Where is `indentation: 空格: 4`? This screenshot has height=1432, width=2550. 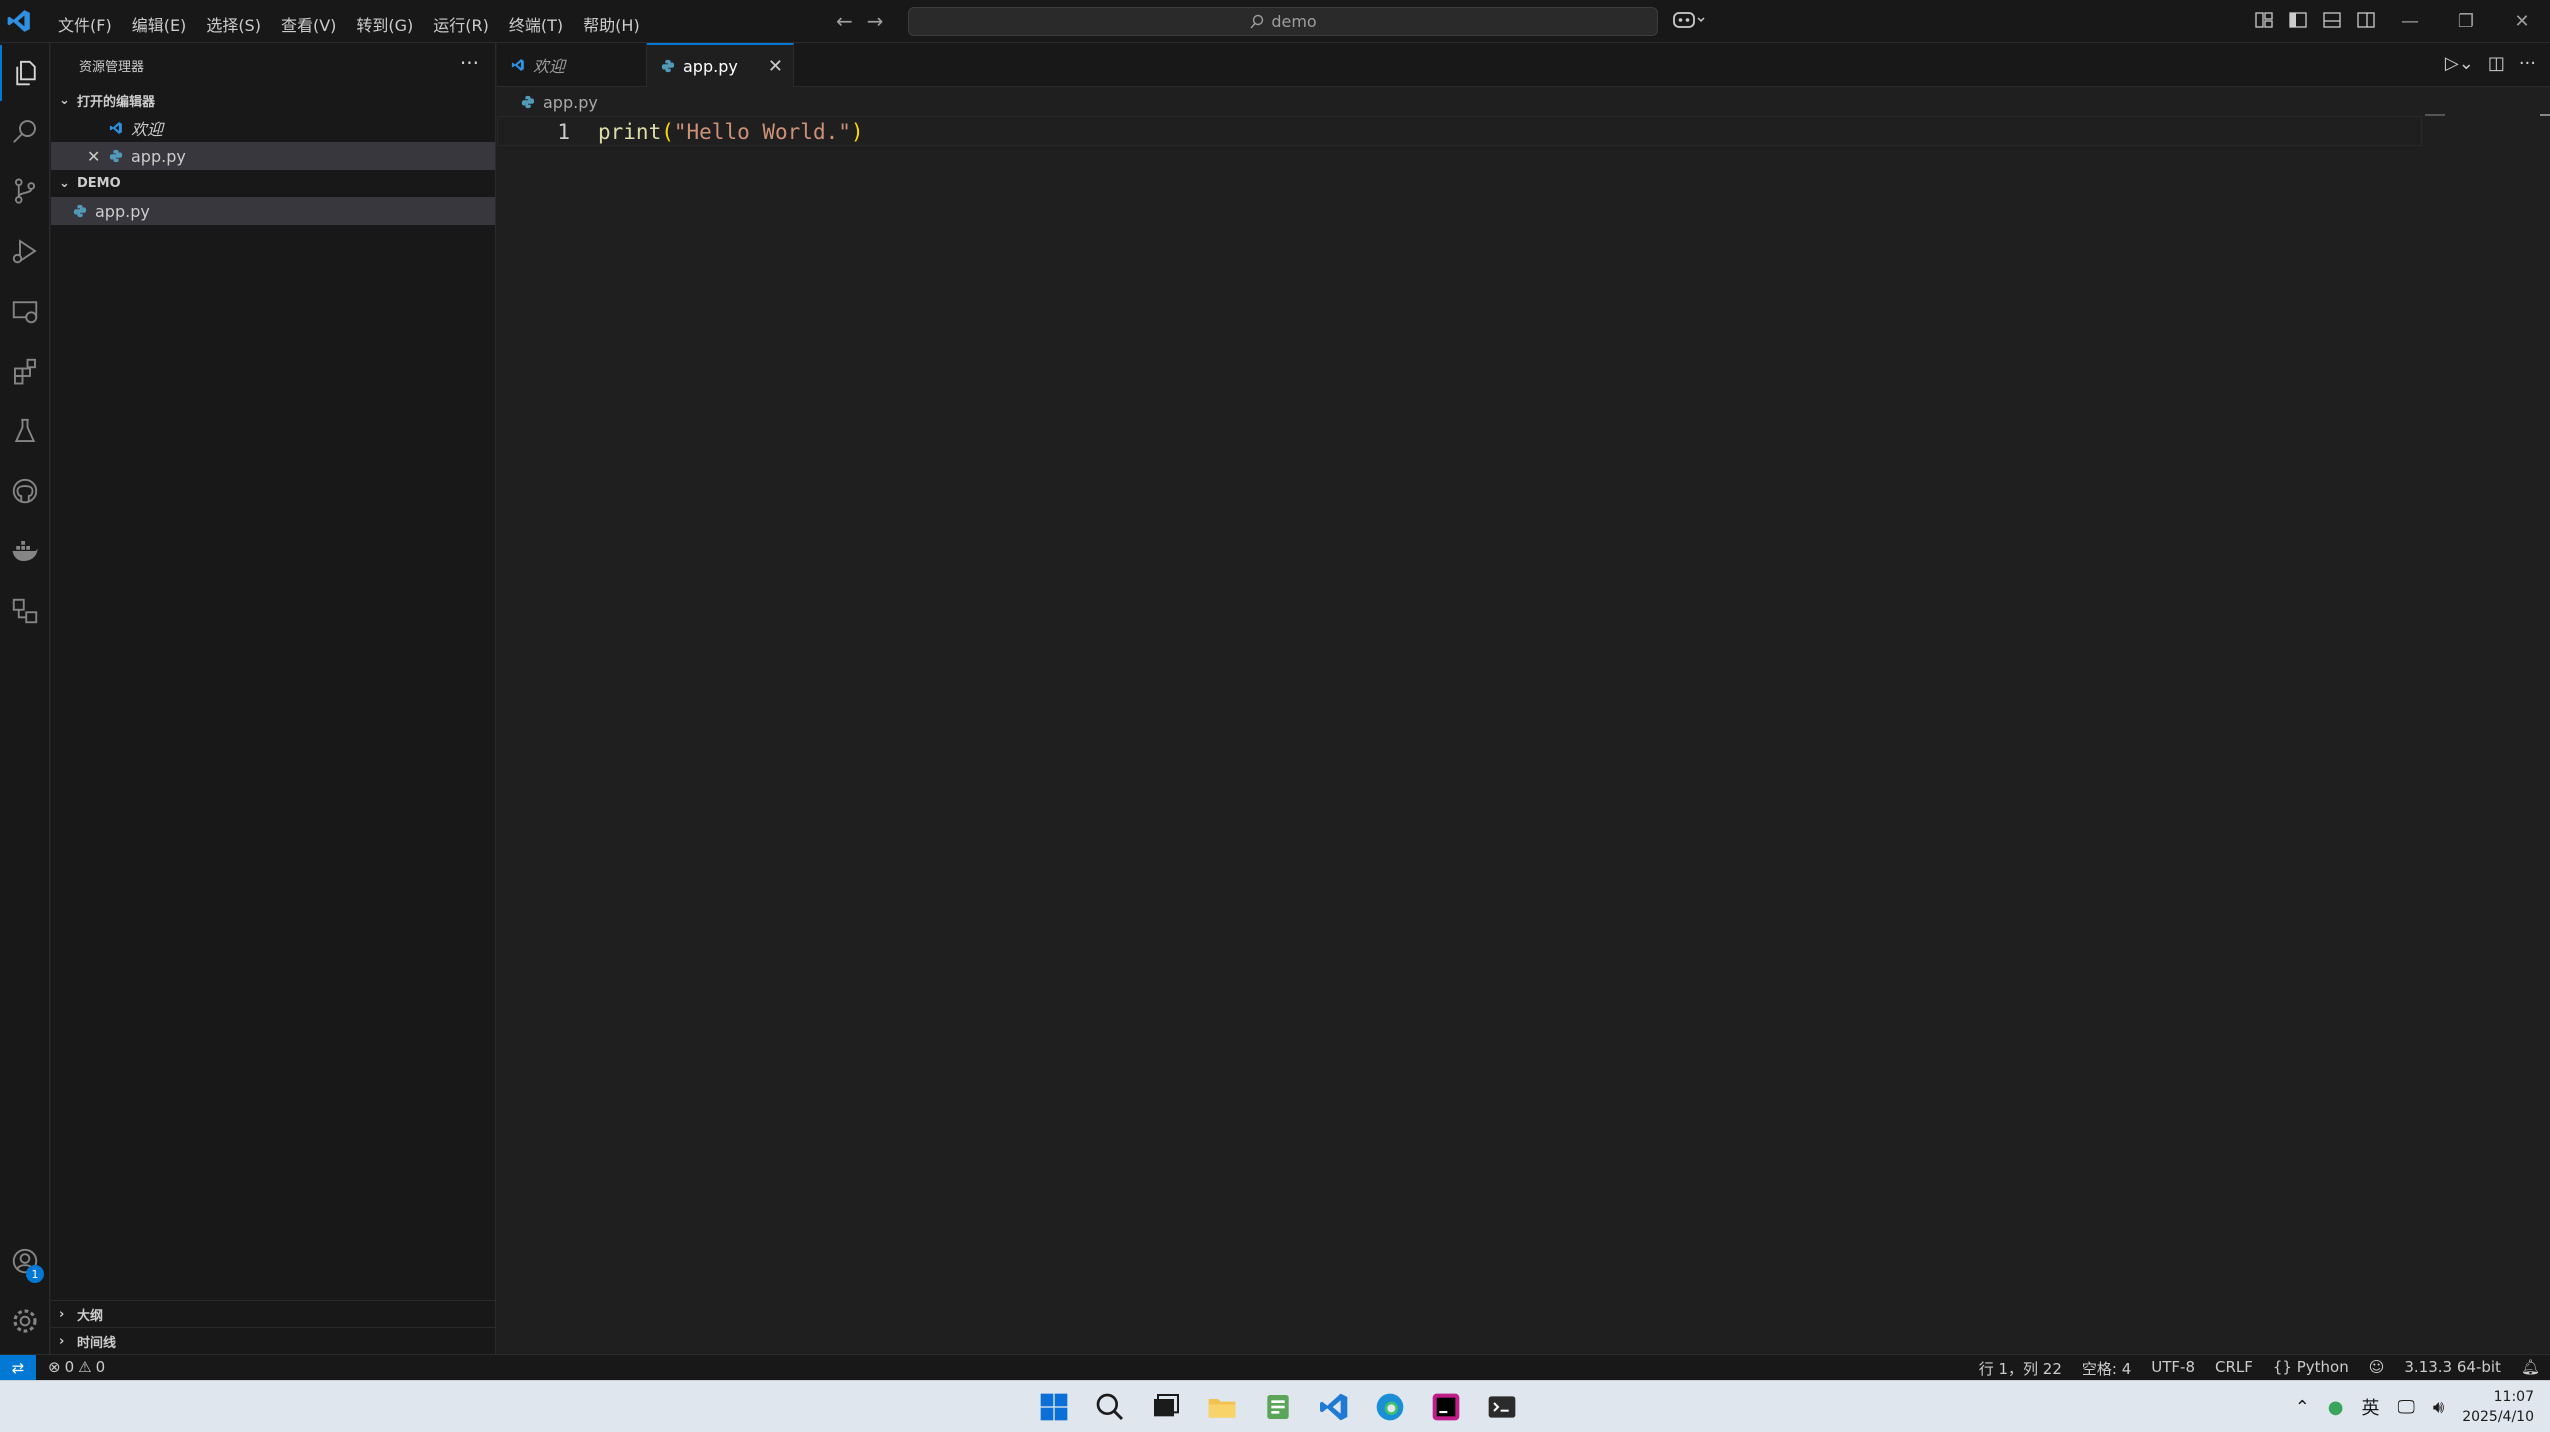
indentation: 空格: 4 is located at coordinates (2106, 1368).